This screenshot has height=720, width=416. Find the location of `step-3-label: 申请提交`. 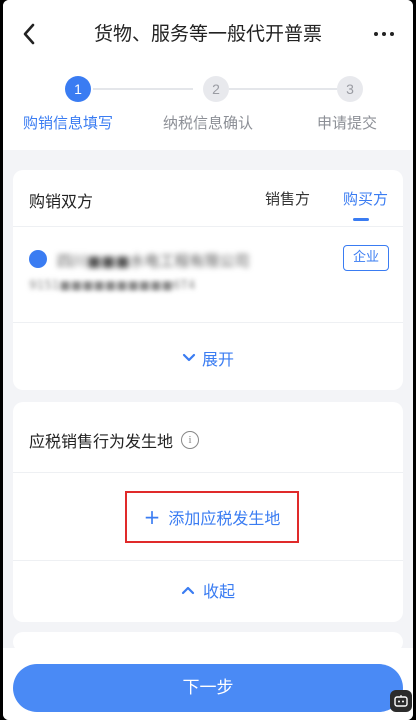

step-3-label: 申请提交 is located at coordinates (347, 123).